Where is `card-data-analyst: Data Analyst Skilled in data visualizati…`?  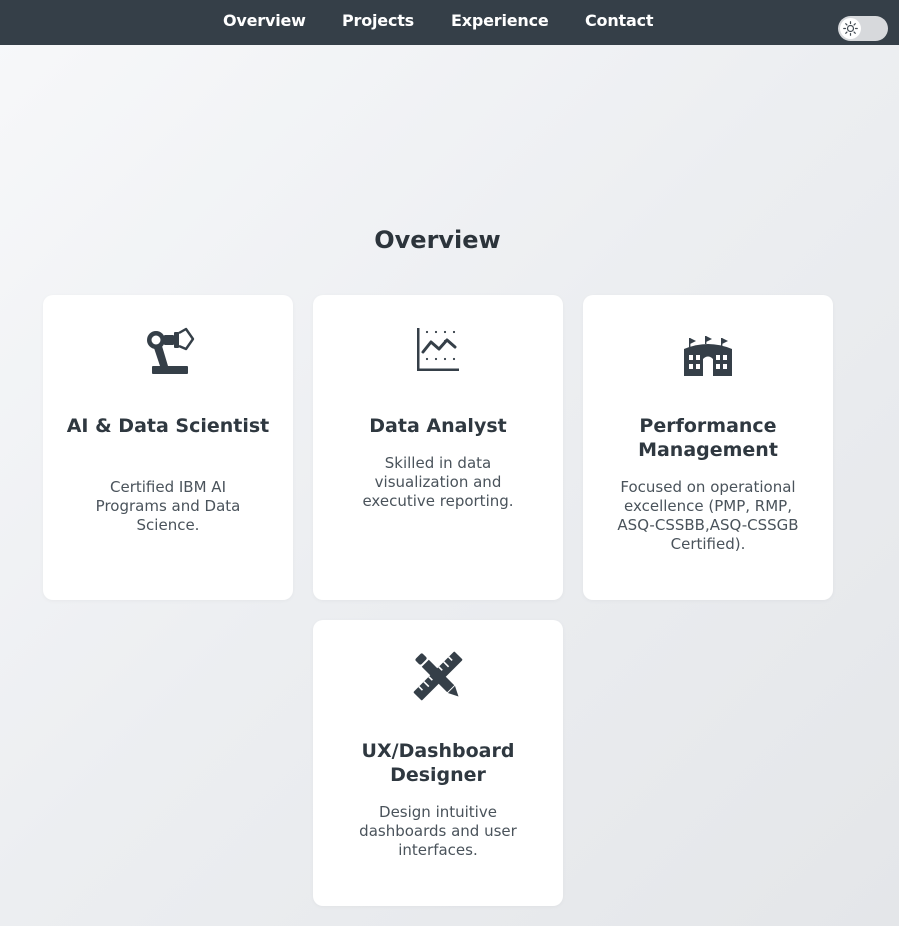 card-data-analyst: Data Analyst Skilled in data visualizati… is located at coordinates (438, 447).